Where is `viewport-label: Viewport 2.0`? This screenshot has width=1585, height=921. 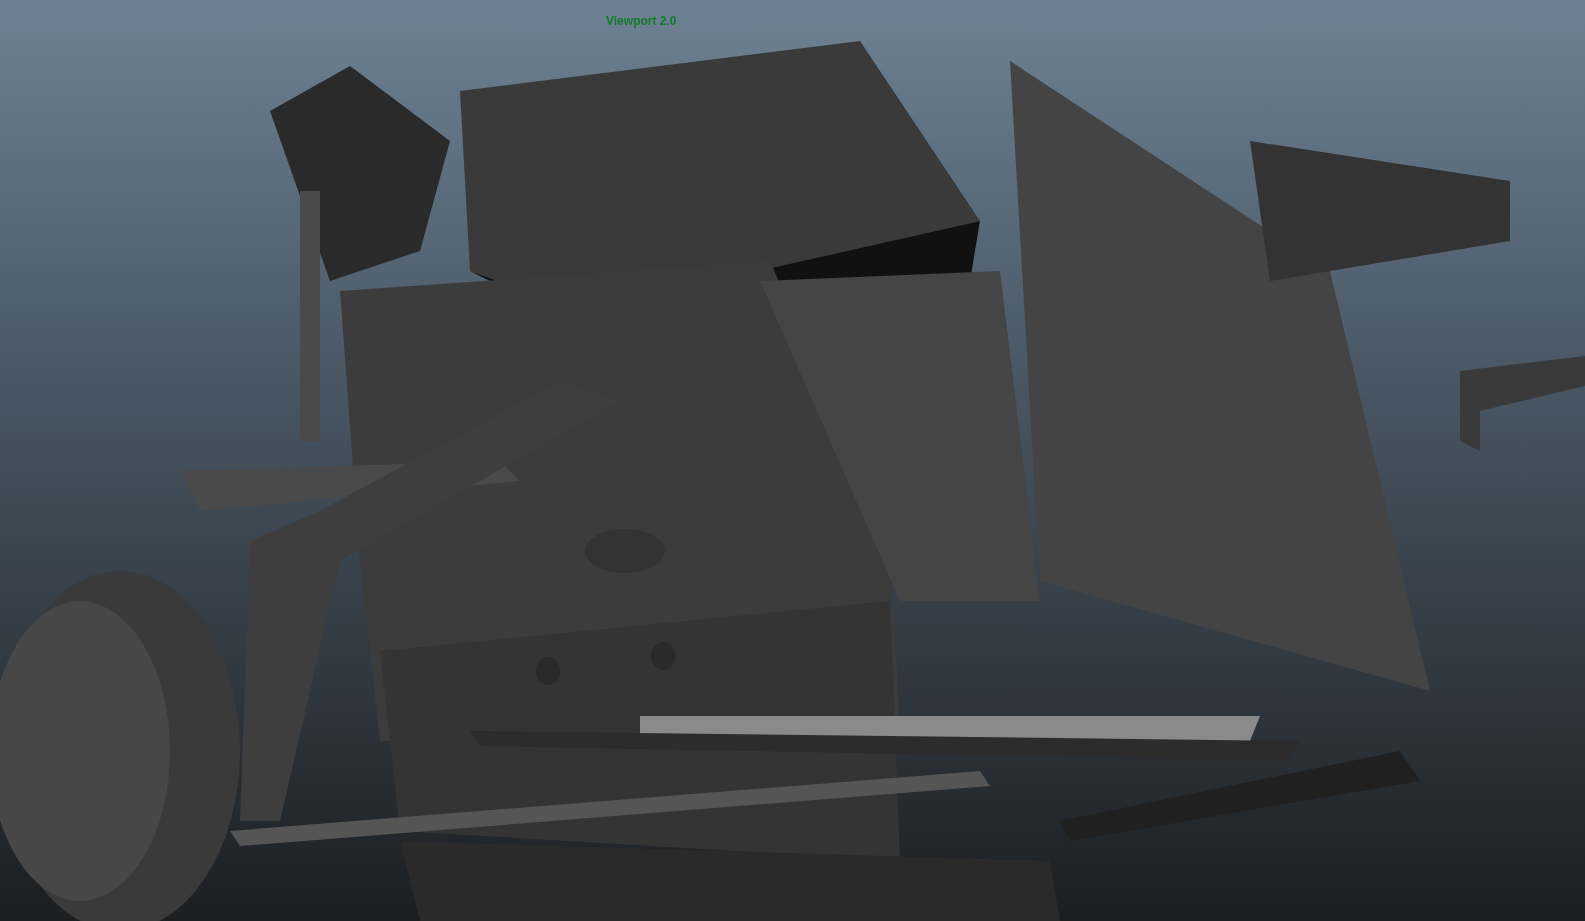
viewport-label: Viewport 2.0 is located at coordinates (641, 20).